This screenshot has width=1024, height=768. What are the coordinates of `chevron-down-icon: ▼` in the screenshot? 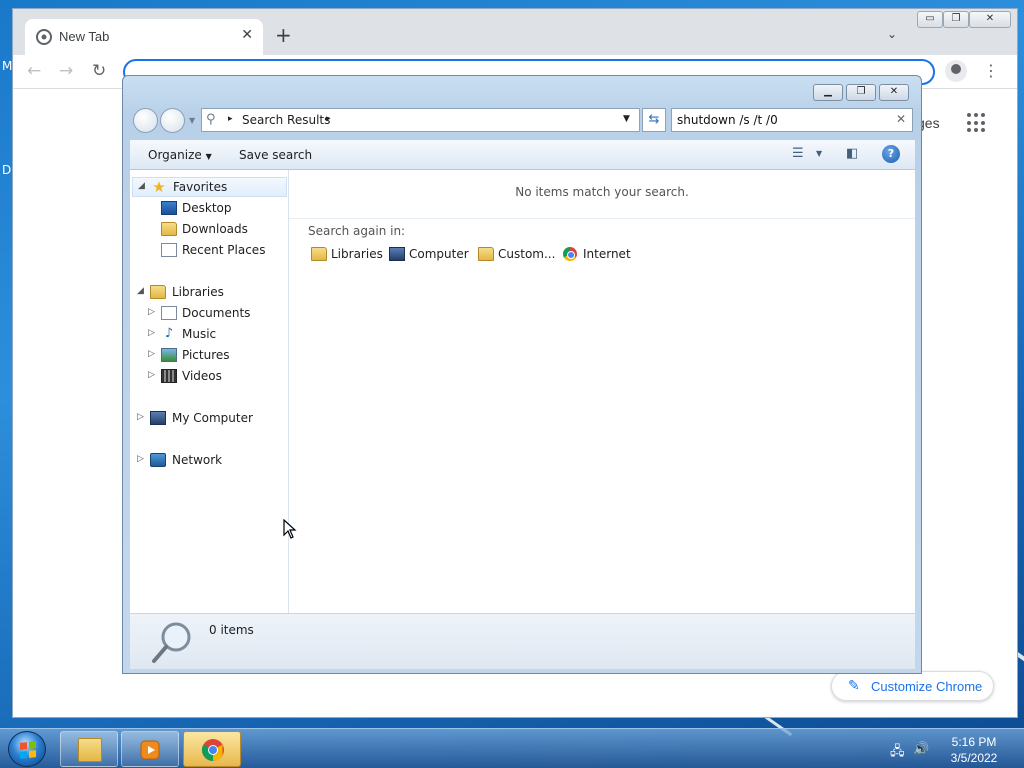 It's located at (208, 156).